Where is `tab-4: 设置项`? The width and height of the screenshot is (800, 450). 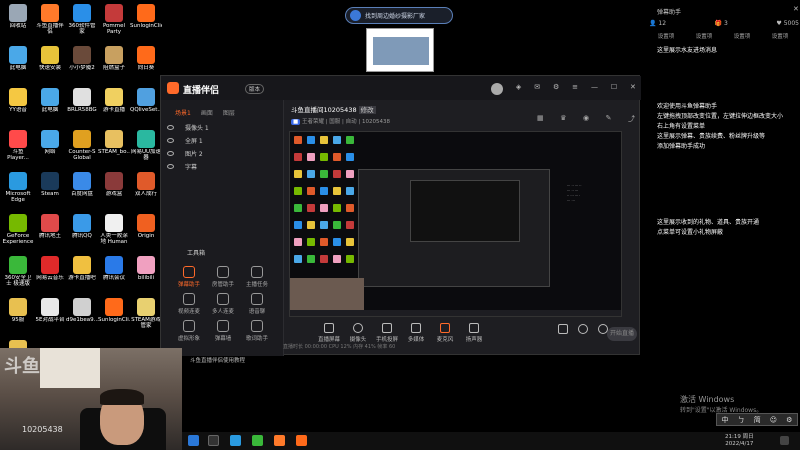 tab-4: 设置项 is located at coordinates (780, 36).